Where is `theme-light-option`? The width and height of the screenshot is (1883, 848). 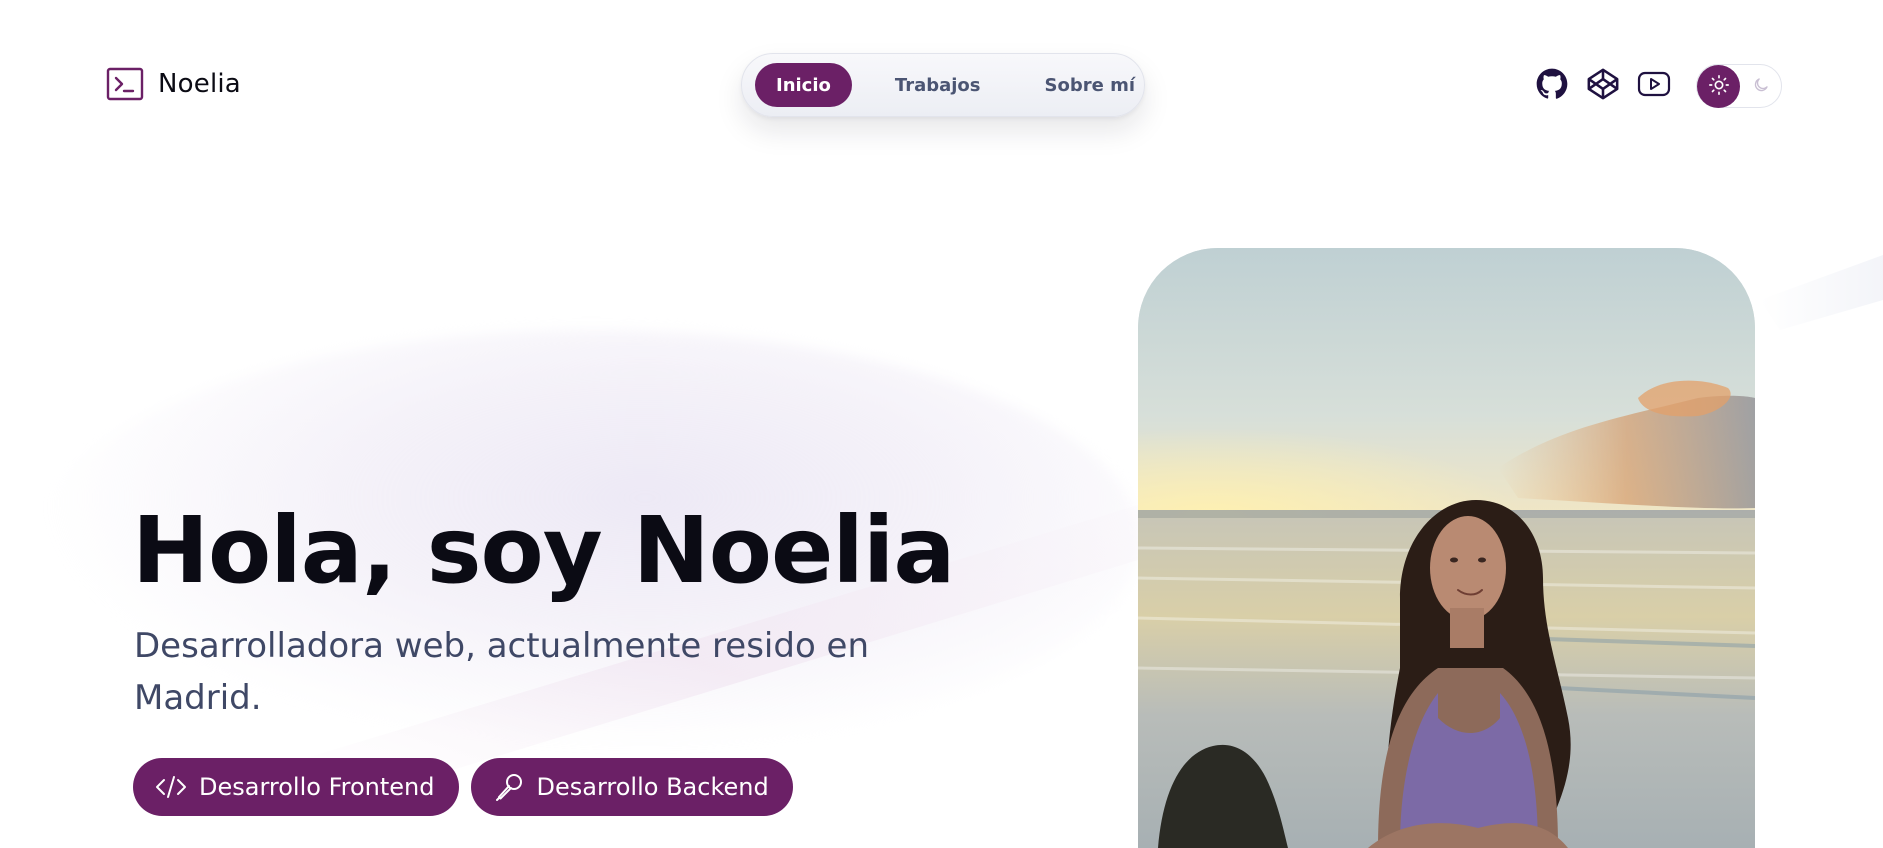 theme-light-option is located at coordinates (1718, 86).